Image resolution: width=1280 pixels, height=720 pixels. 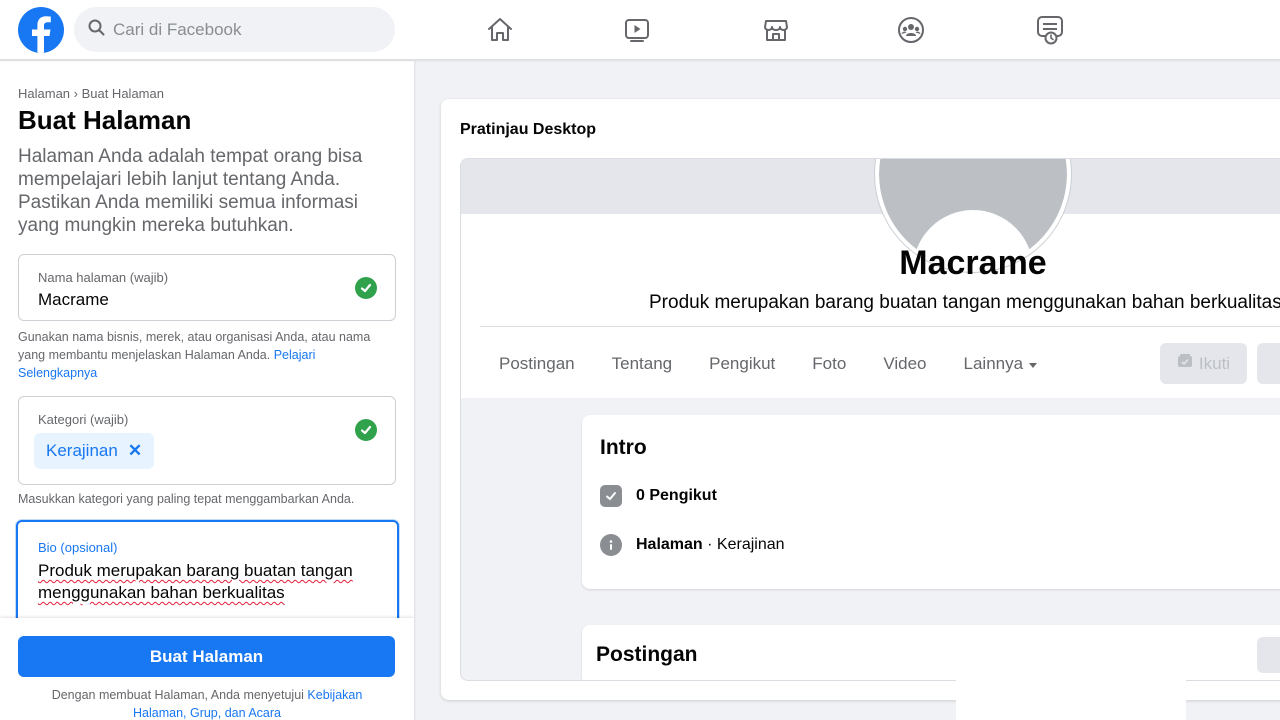 What do you see at coordinates (931, 502) in the screenshot?
I see `intro-card: Intro 0 Pengikut Halaman · Kerajinan` at bounding box center [931, 502].